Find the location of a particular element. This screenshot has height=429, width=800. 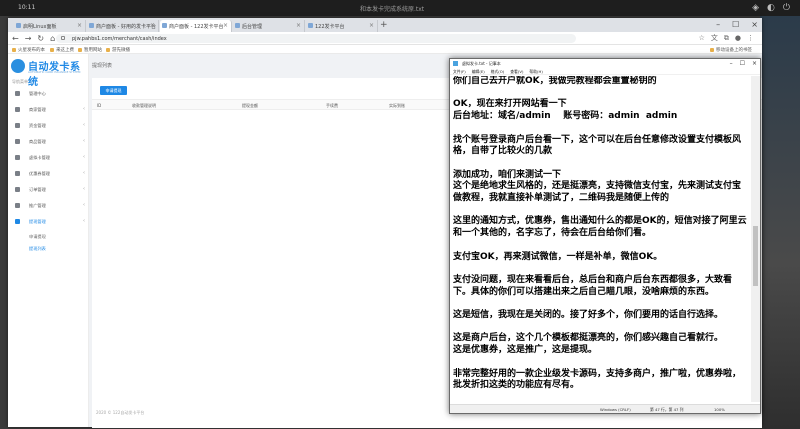

lock-icon is located at coordinates (63, 38).